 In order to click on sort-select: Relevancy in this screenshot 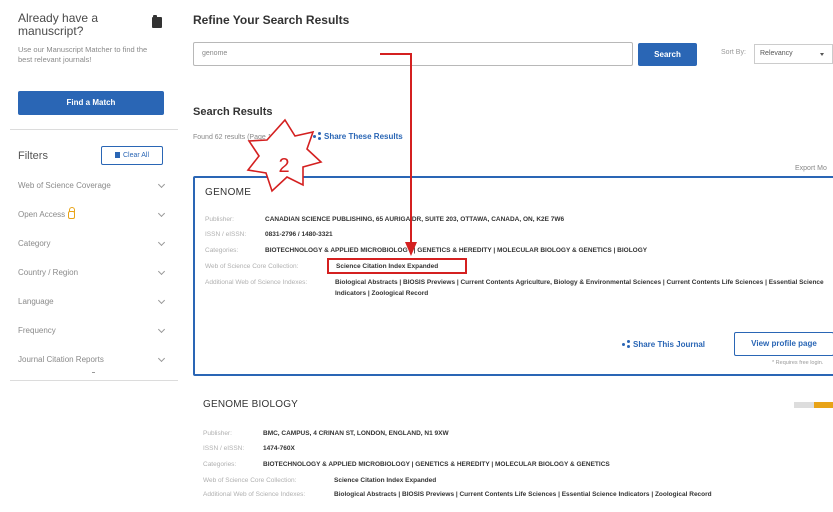, I will do `click(793, 54)`.